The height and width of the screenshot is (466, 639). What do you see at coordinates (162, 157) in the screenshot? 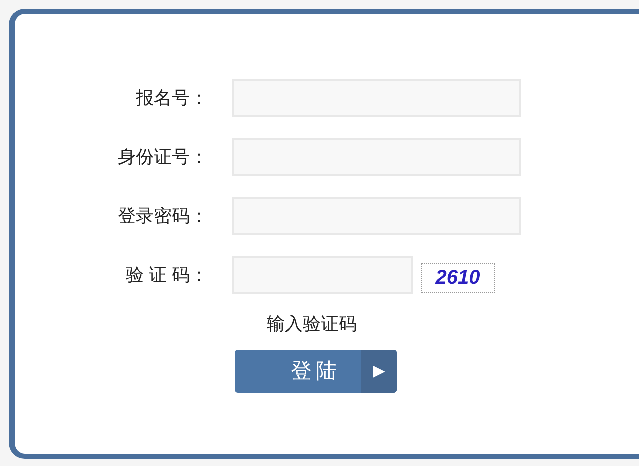
I see `field-label: 身份证号：` at bounding box center [162, 157].